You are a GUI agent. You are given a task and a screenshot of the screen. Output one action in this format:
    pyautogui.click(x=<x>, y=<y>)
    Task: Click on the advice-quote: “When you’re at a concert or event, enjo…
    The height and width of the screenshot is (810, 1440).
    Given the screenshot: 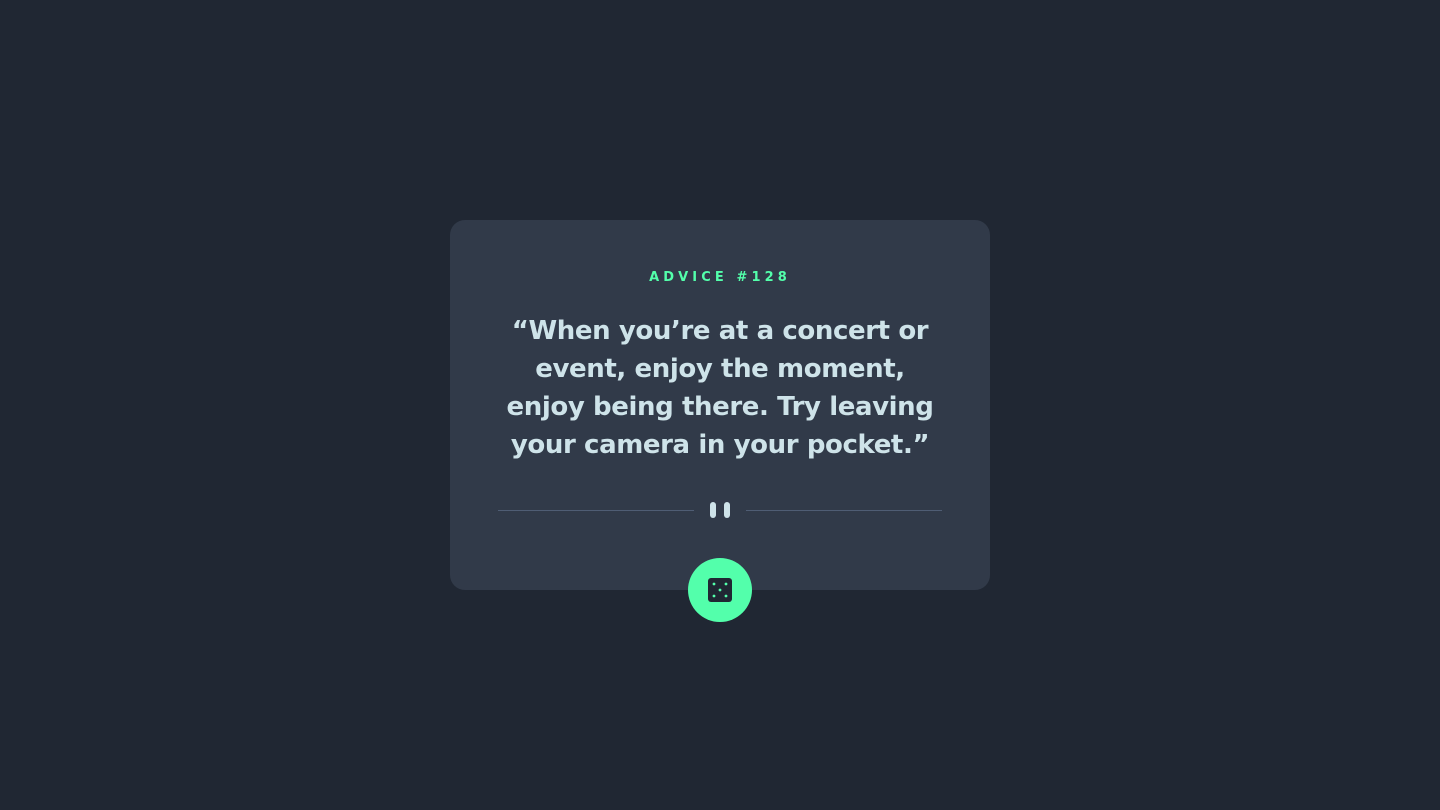 What is the action you would take?
    pyautogui.click(x=720, y=388)
    